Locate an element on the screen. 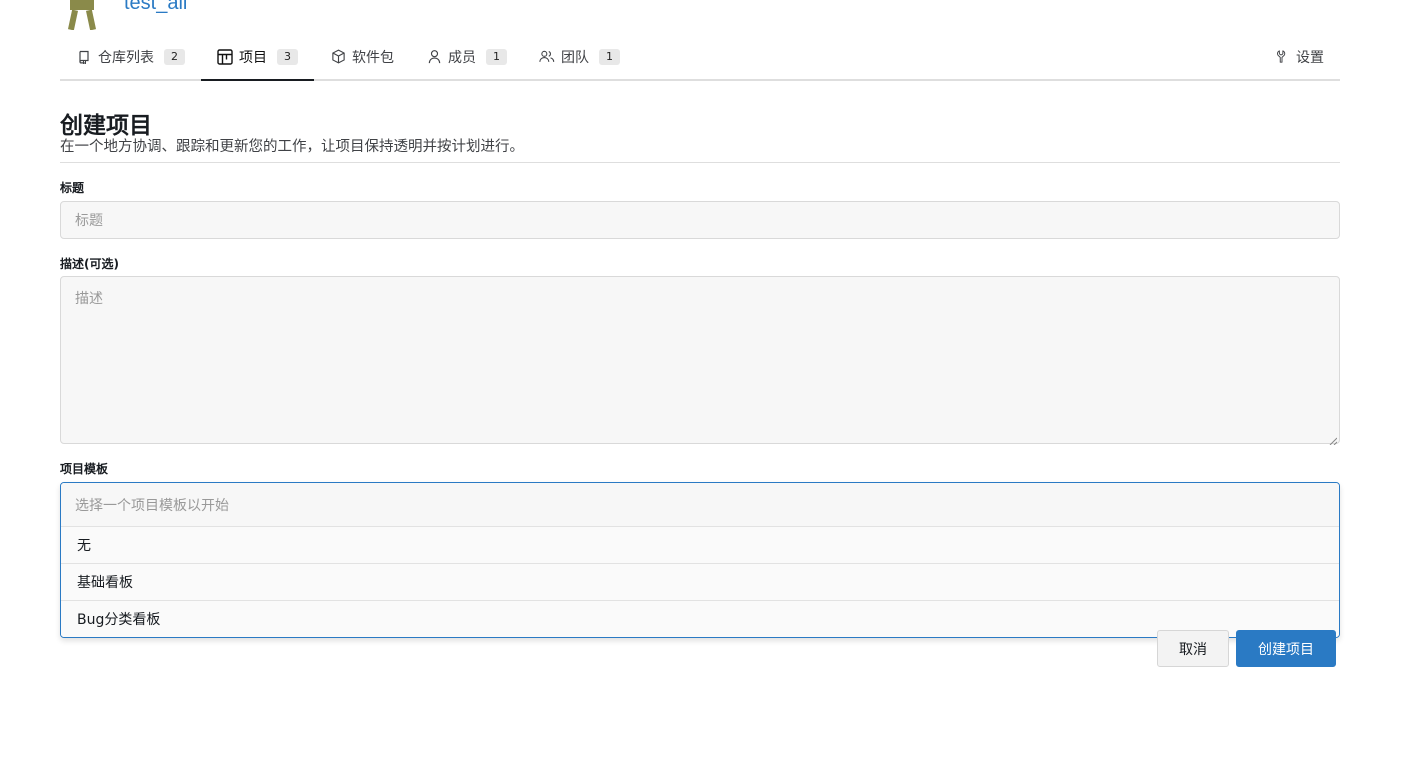 The image size is (1421, 763). create-project-button: 创建项目 is located at coordinates (1286, 648).